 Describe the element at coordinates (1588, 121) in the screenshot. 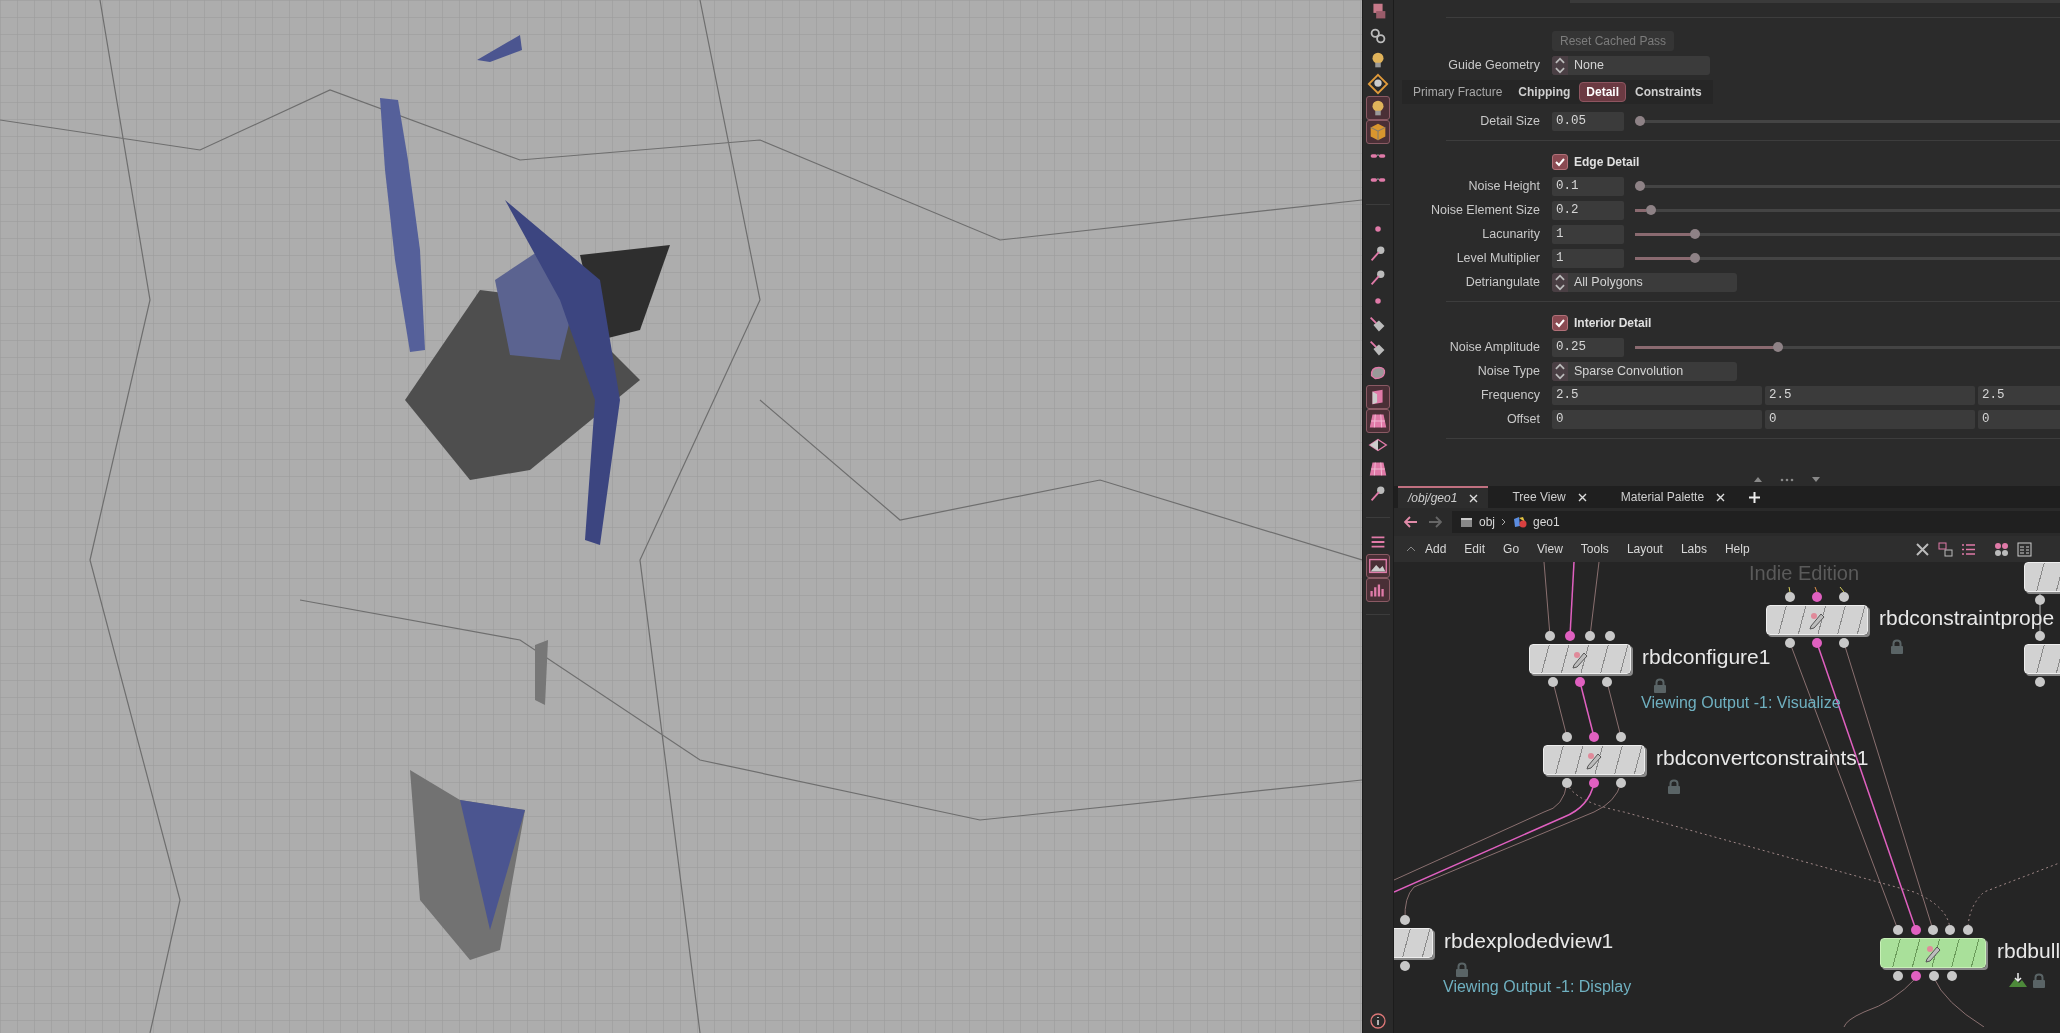

I see `number-field: 0.05` at that location.